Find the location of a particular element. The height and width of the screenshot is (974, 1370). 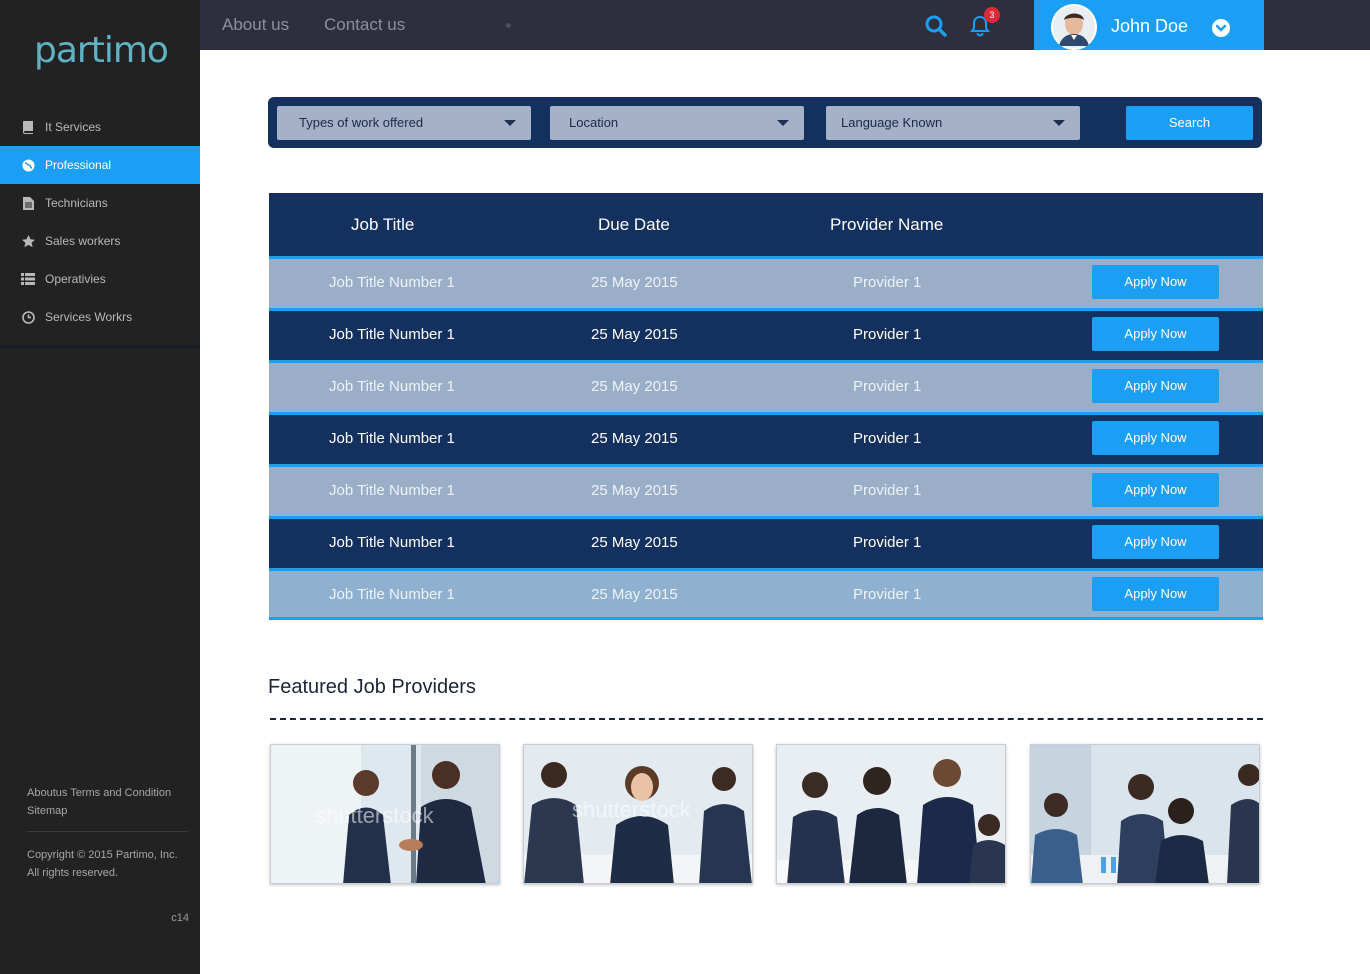

provider-photo-1: shutterstock is located at coordinates (385, 814).